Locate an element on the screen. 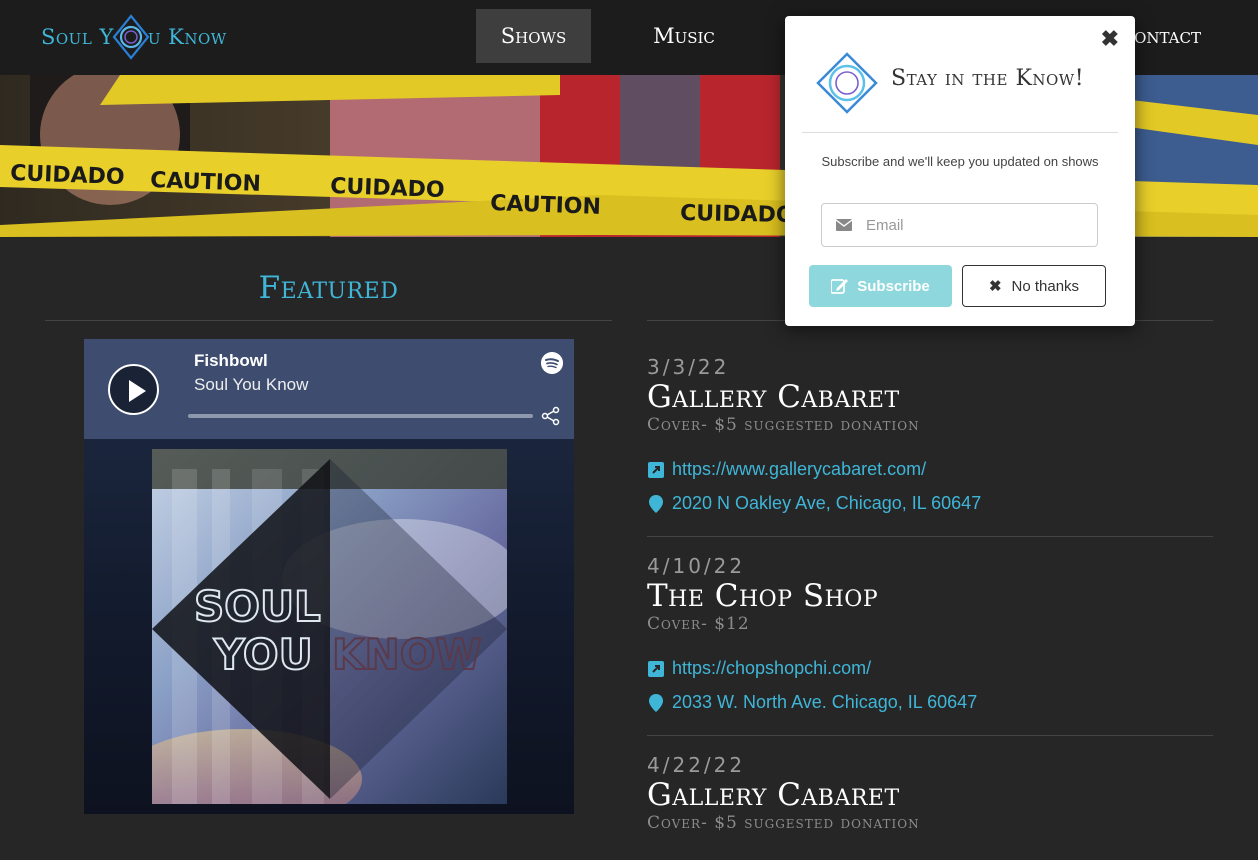  cover-art-word: KNOW is located at coordinates (407, 654).